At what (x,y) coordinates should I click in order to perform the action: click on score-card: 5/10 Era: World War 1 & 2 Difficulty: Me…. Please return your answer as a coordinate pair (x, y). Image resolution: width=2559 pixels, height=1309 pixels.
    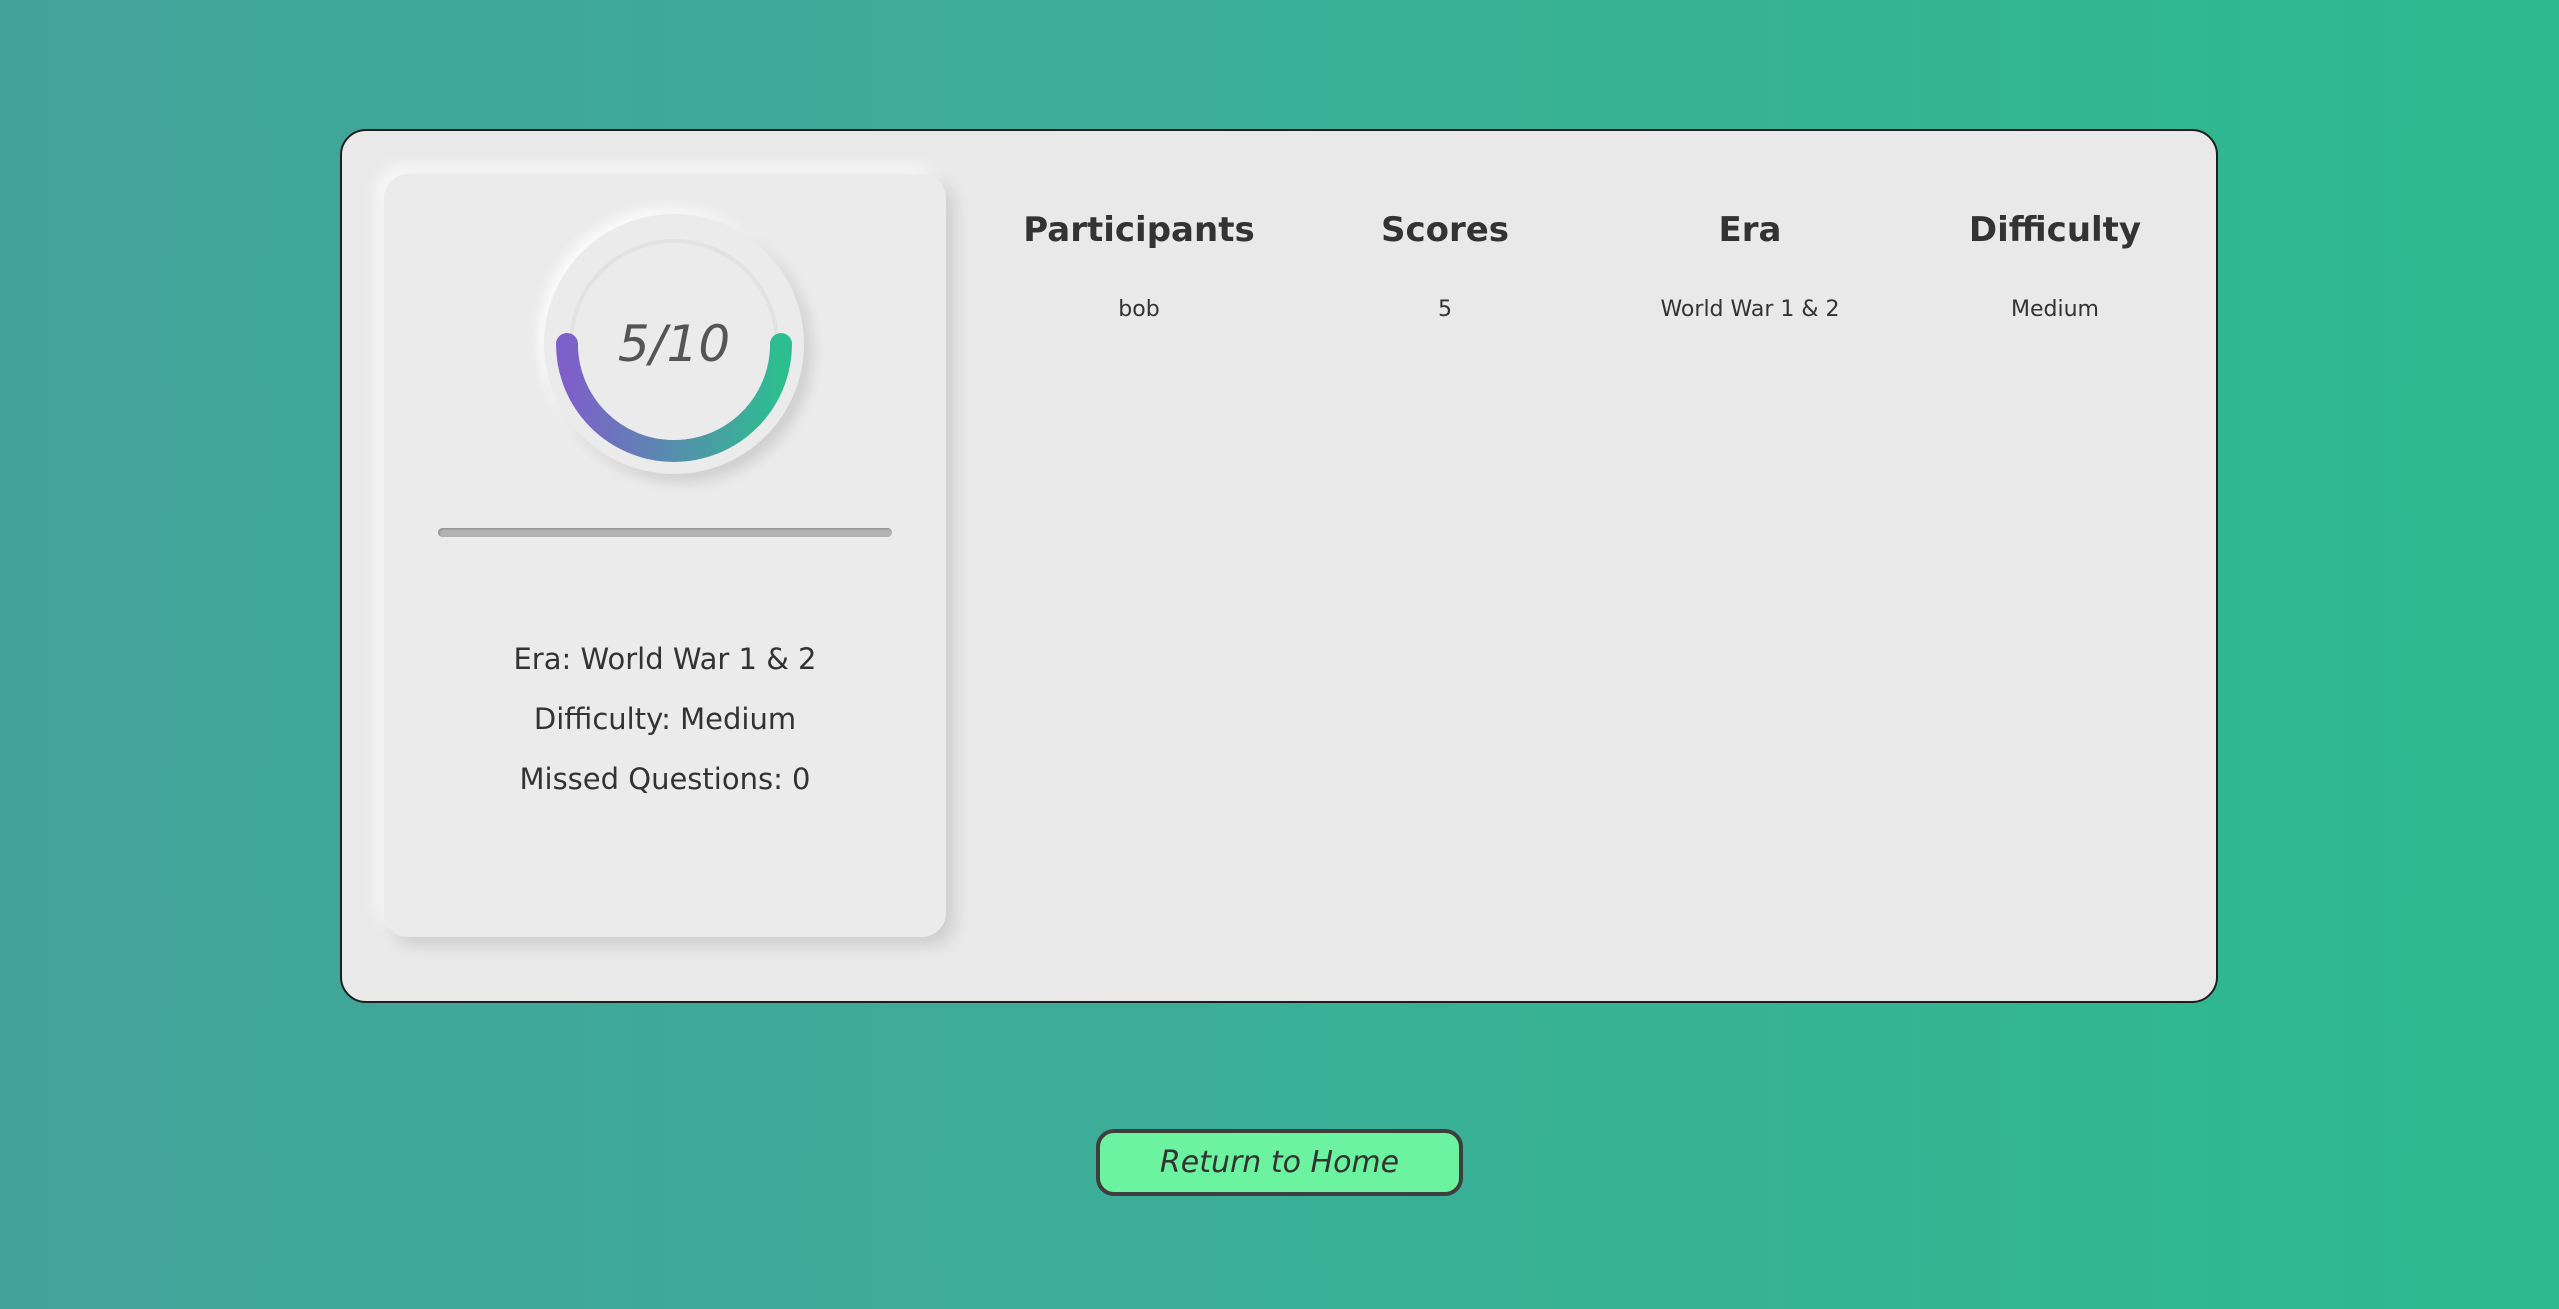
    Looking at the image, I should click on (665, 555).